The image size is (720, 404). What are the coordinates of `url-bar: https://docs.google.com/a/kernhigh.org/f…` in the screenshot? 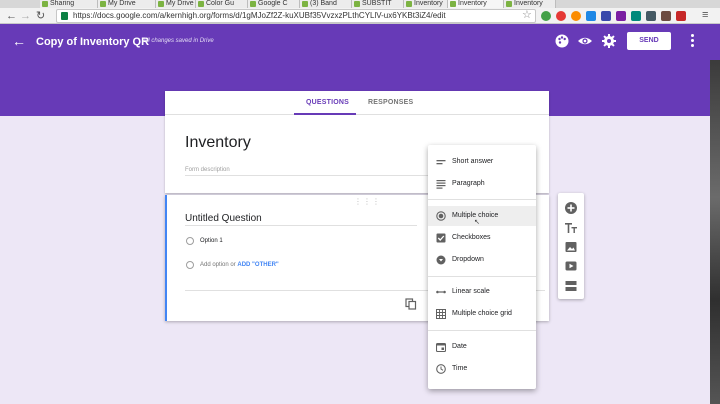 It's located at (296, 16).